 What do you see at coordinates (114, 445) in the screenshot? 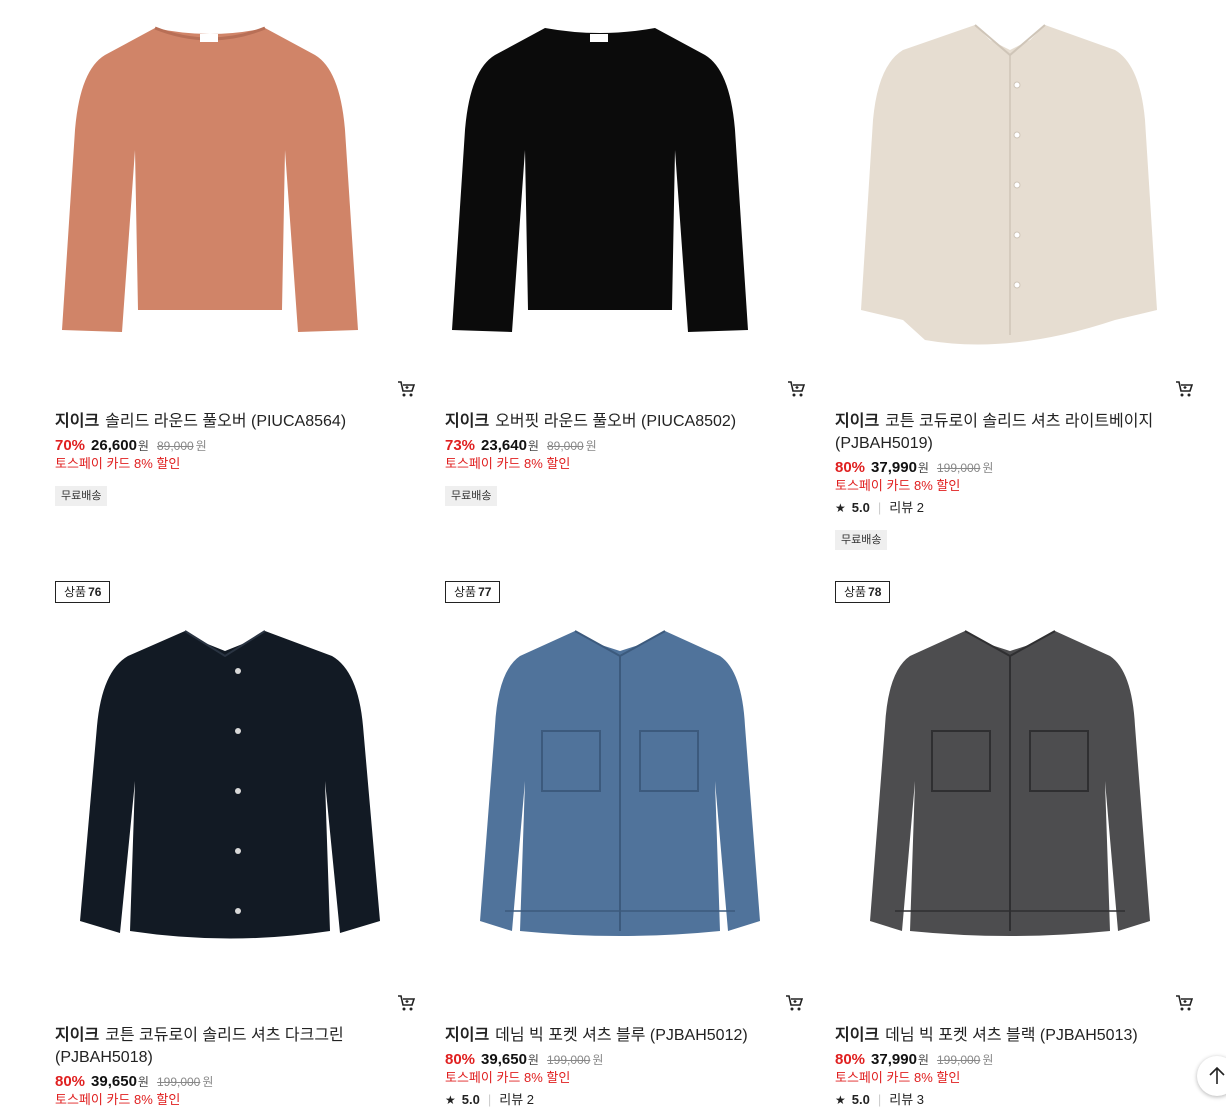
I see `sale-price: 26,600` at bounding box center [114, 445].